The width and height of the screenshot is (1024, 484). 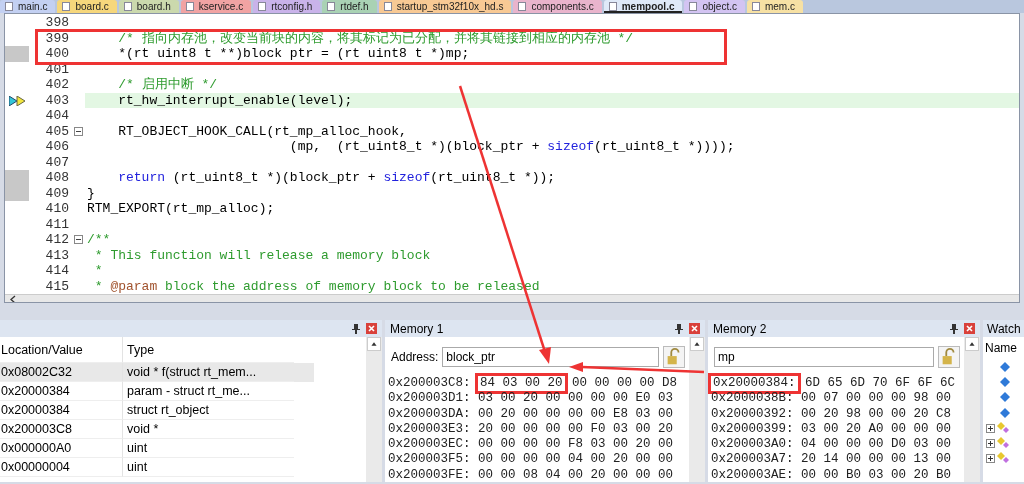 I want to click on address-field: block_ptr, so click(x=550, y=357).